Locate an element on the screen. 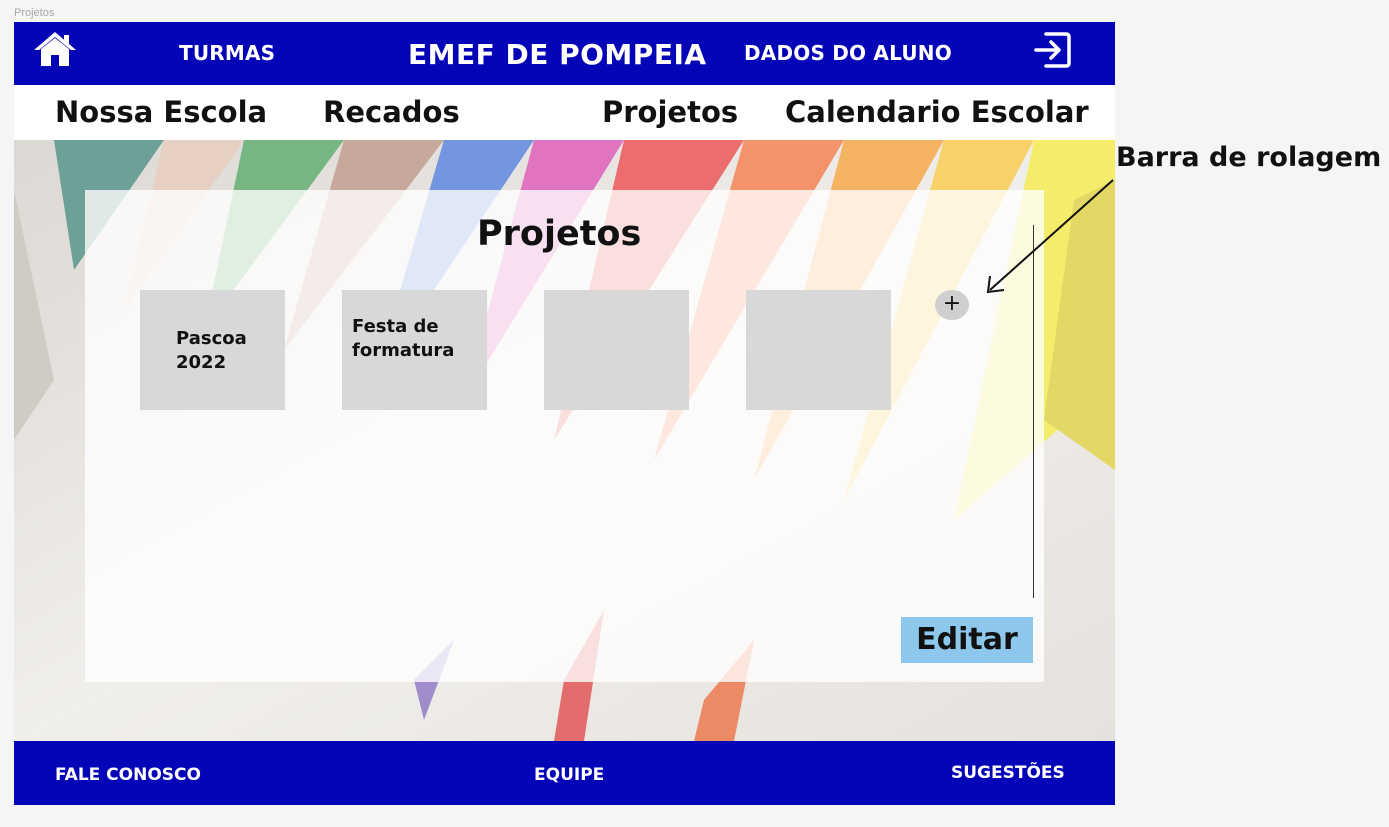 Image resolution: width=1389 pixels, height=827 pixels. home-button is located at coordinates (55, 50).